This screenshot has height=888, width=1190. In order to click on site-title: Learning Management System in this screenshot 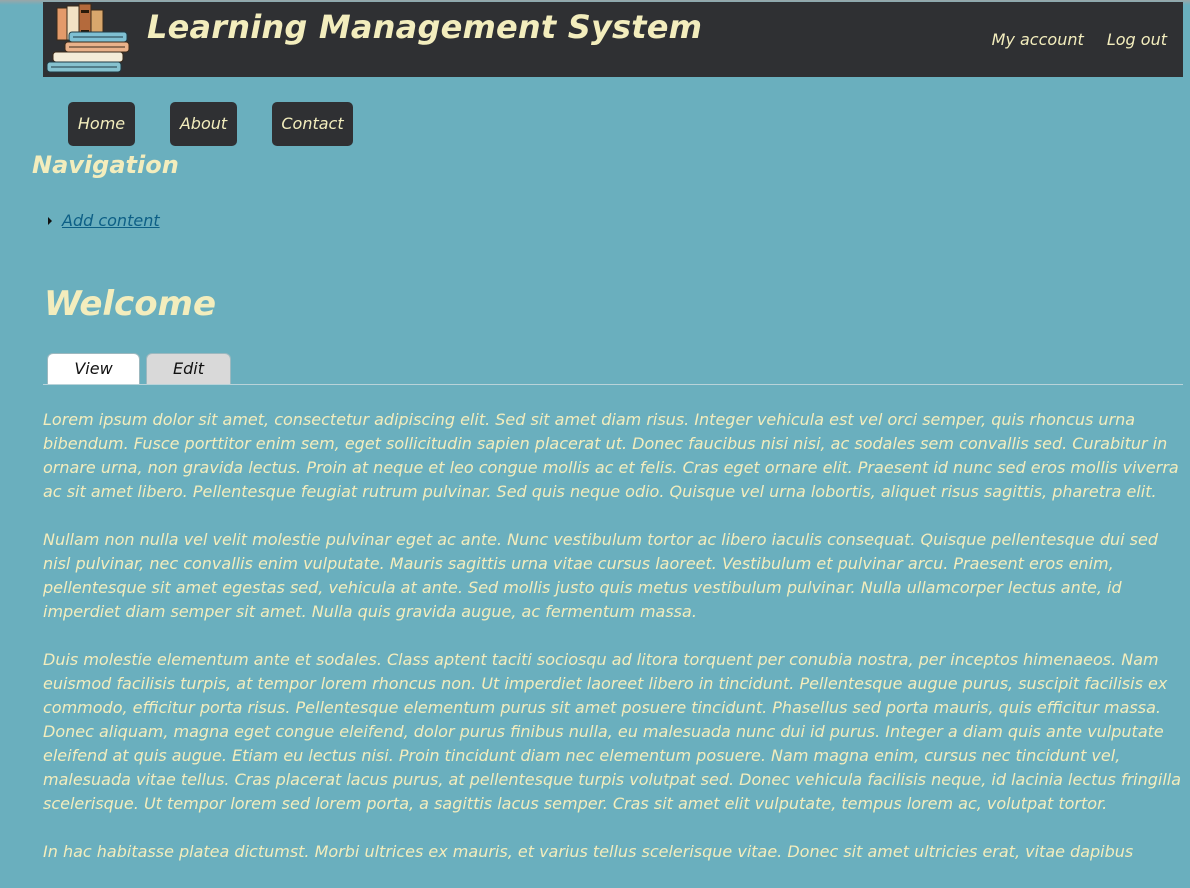, I will do `click(424, 27)`.